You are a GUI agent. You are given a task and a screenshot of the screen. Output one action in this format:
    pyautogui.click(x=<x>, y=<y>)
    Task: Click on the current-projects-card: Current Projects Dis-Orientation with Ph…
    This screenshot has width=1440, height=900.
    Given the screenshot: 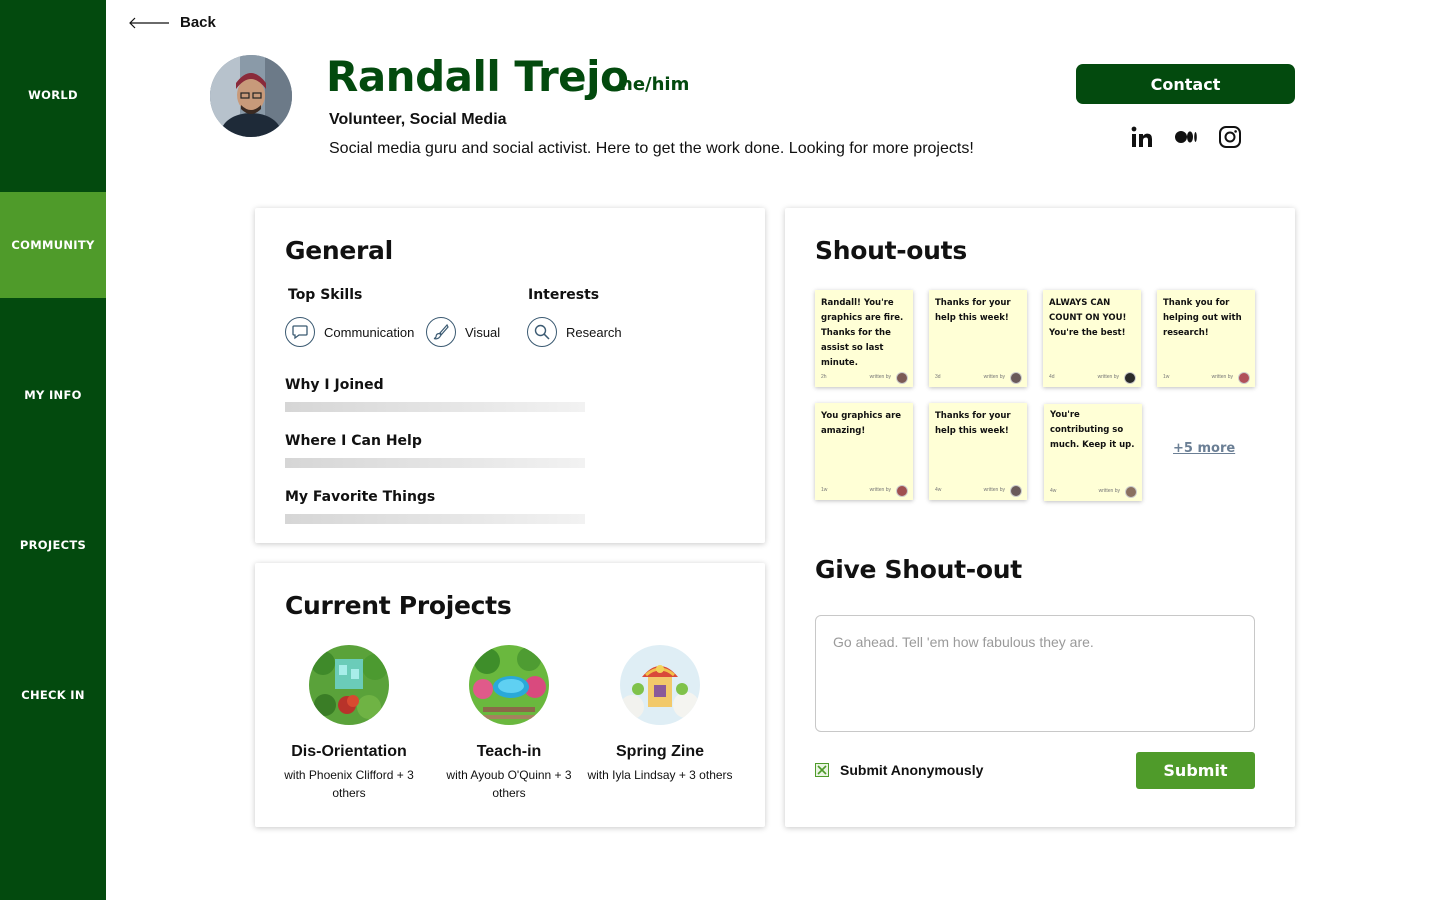 What is the action you would take?
    pyautogui.click(x=510, y=695)
    